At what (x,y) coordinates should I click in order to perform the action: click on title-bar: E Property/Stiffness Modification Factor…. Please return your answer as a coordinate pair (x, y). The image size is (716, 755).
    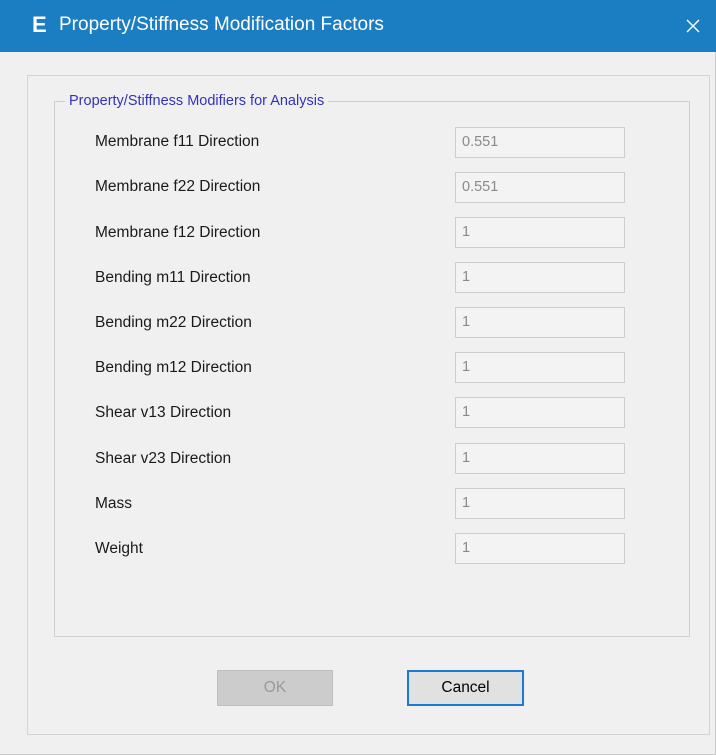
    Looking at the image, I should click on (358, 26).